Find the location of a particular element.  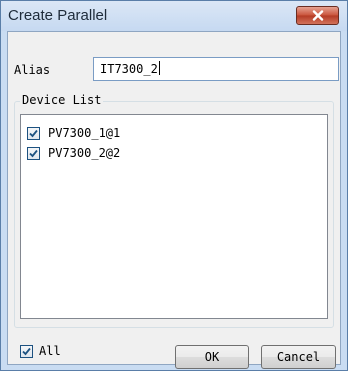

device-list-title: Device List is located at coordinates (62, 100).